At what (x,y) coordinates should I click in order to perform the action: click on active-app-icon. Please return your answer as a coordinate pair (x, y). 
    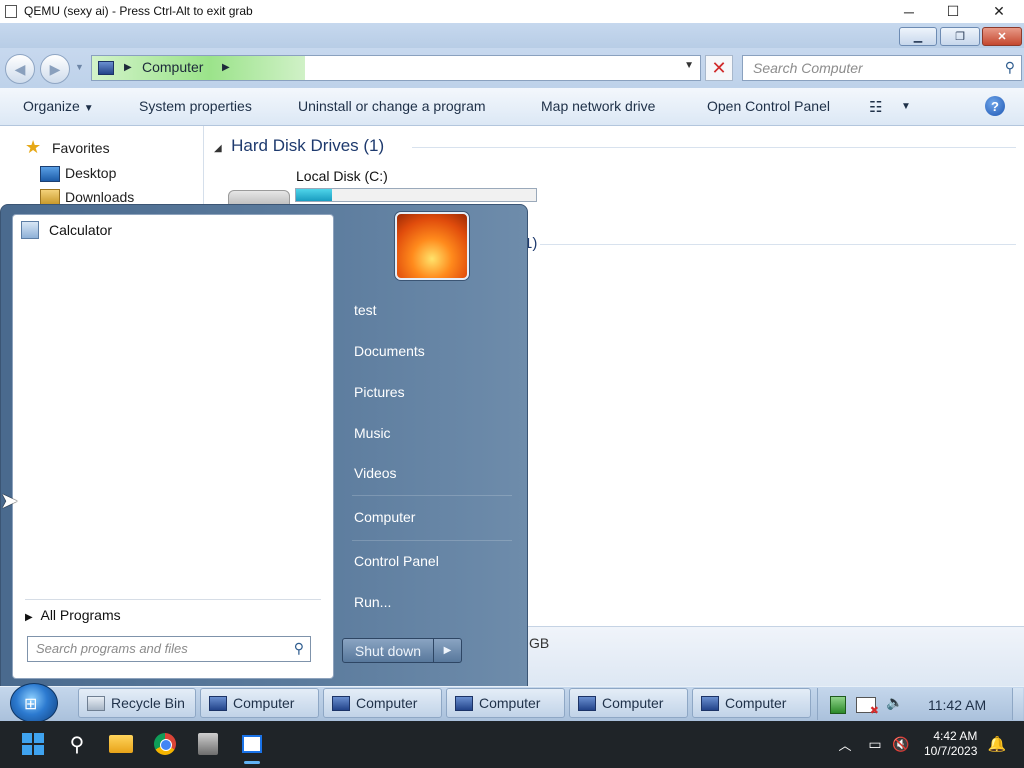
    Looking at the image, I should click on (252, 744).